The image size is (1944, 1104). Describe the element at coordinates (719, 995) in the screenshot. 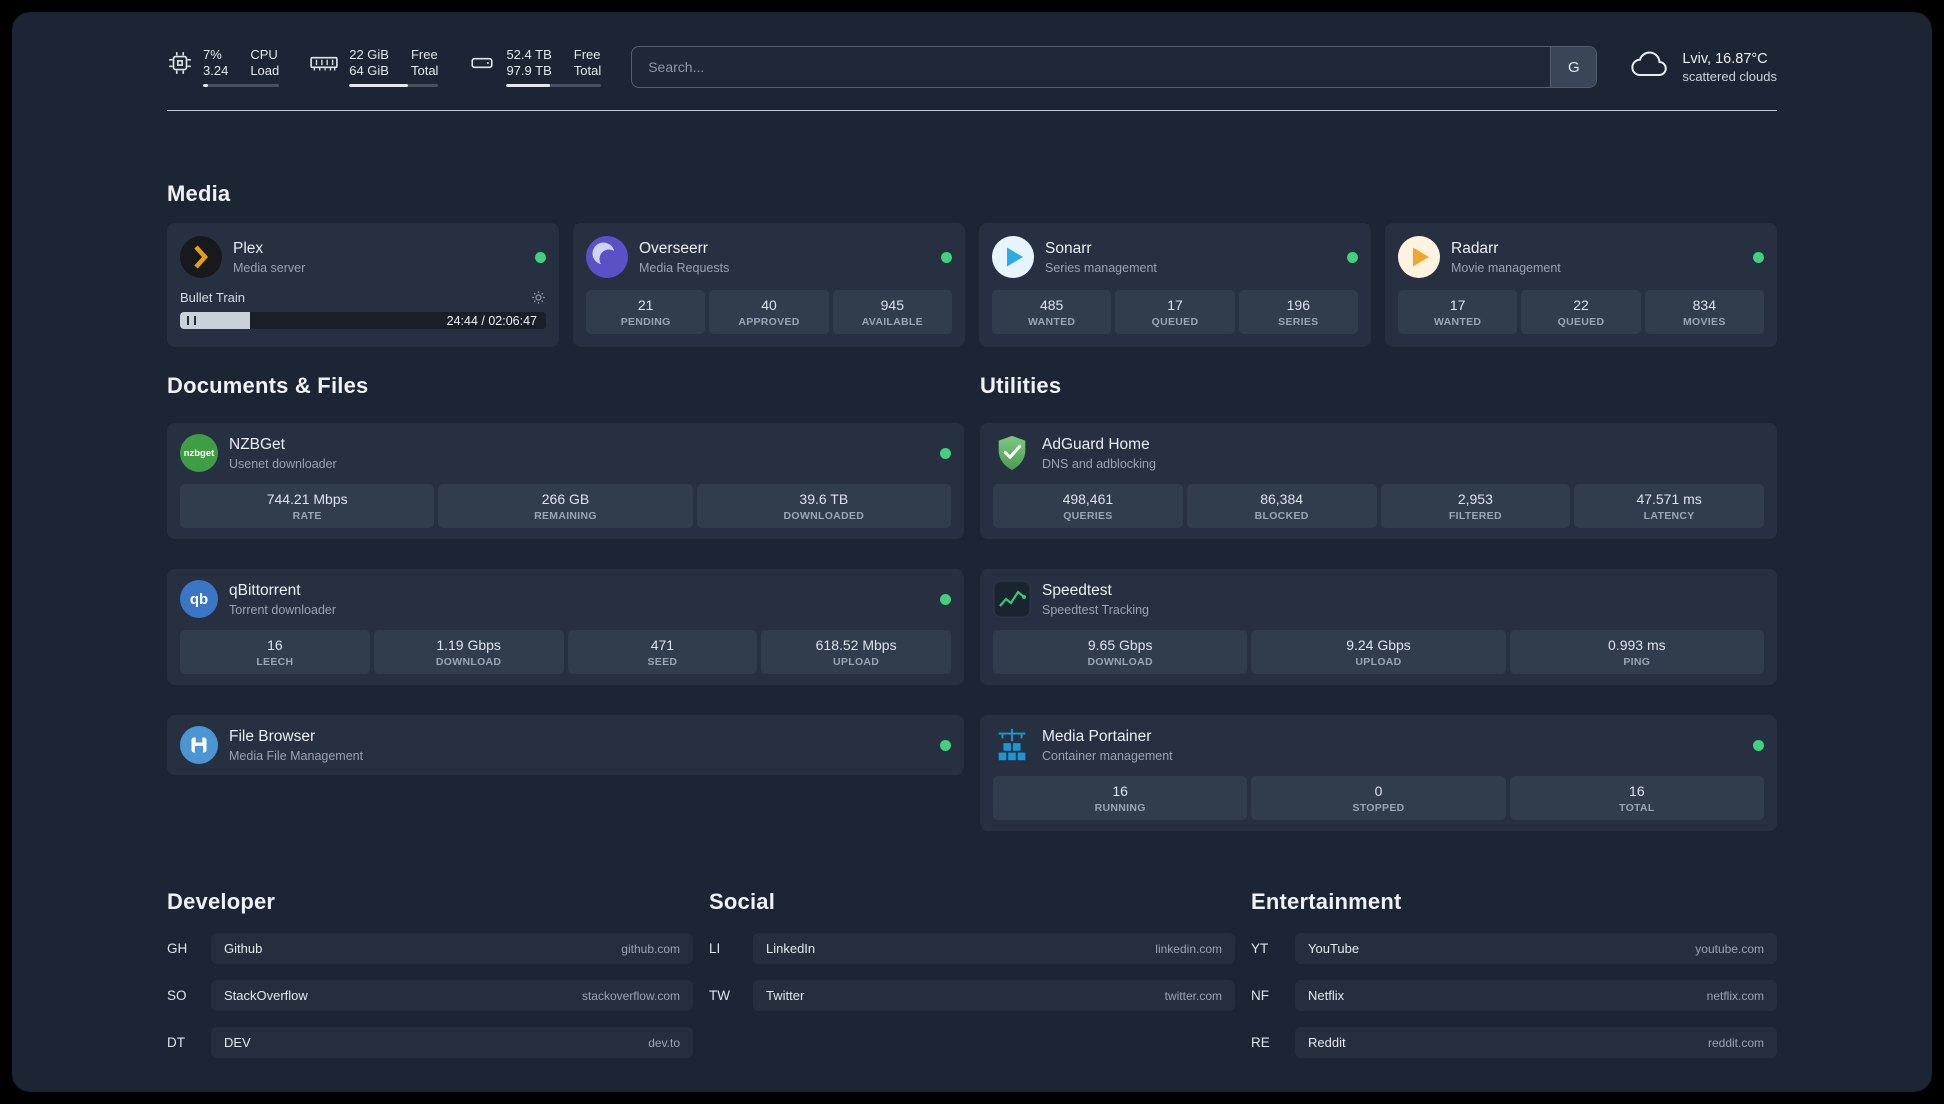

I see `bookmark-abbr: TW` at that location.